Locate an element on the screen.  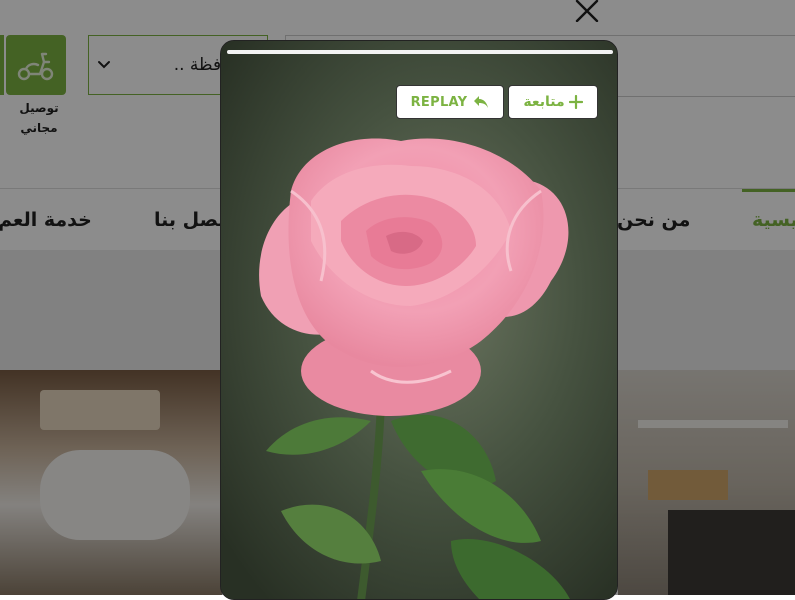
follow-button-label: متابعة is located at coordinates (544, 102).